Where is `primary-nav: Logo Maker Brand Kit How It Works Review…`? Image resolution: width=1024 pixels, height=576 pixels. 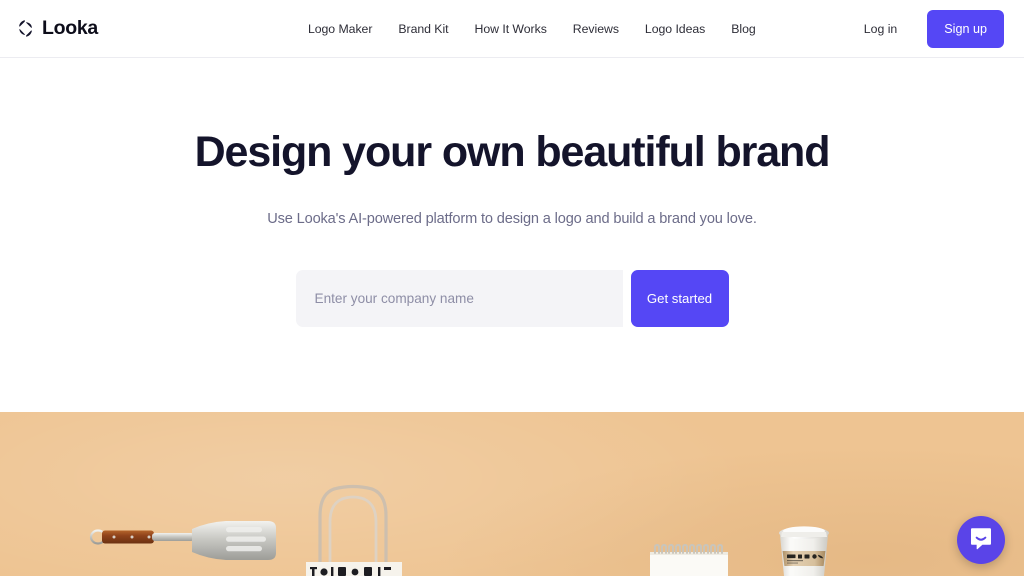
primary-nav: Logo Maker Brand Kit How It Works Review… is located at coordinates (532, 29).